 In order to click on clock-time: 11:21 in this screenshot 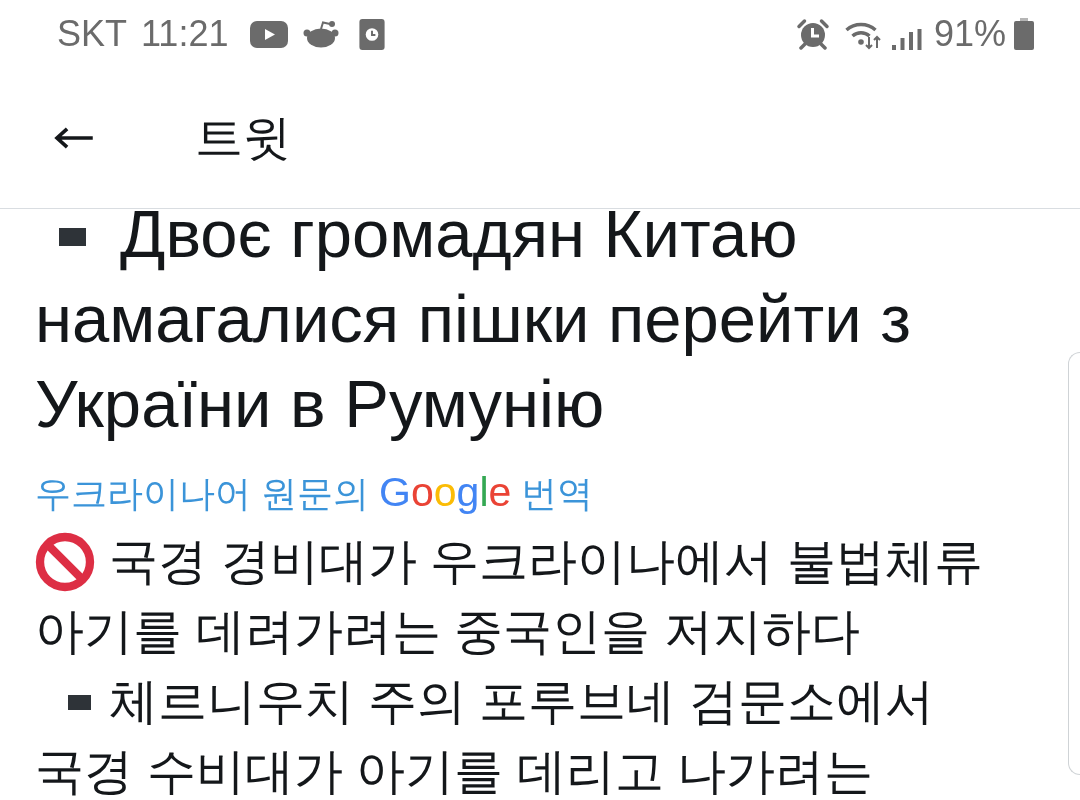, I will do `click(185, 34)`.